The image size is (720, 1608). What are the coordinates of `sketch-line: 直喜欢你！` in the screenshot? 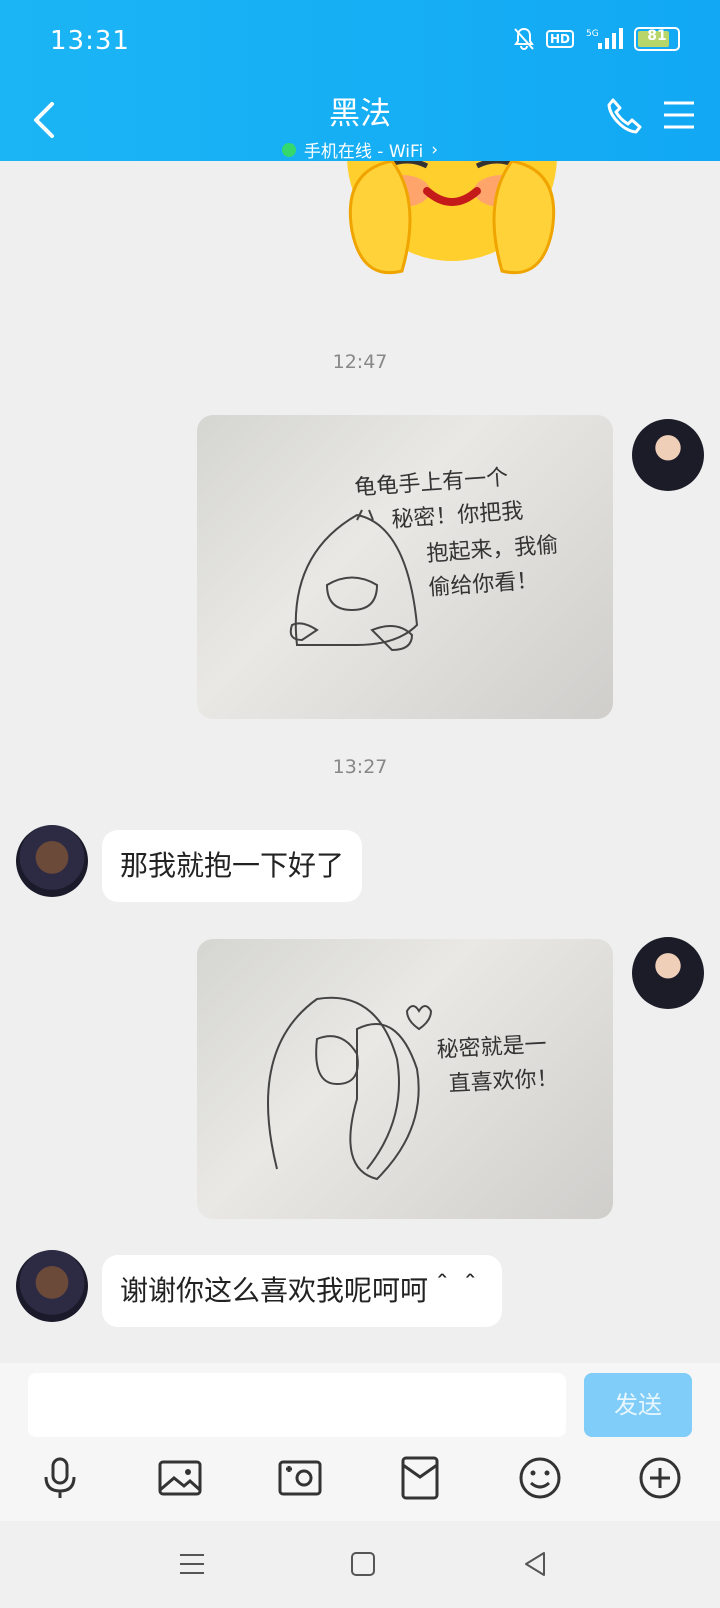 It's located at (503, 1081).